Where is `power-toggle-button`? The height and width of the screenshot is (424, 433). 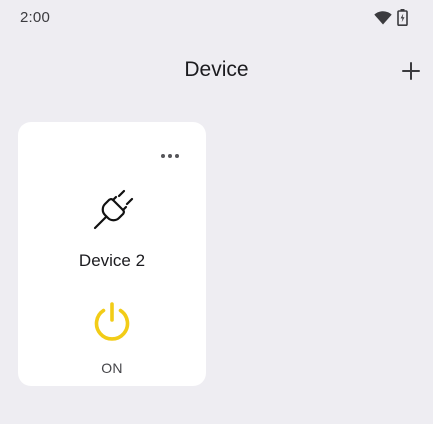
power-toggle-button is located at coordinates (112, 322).